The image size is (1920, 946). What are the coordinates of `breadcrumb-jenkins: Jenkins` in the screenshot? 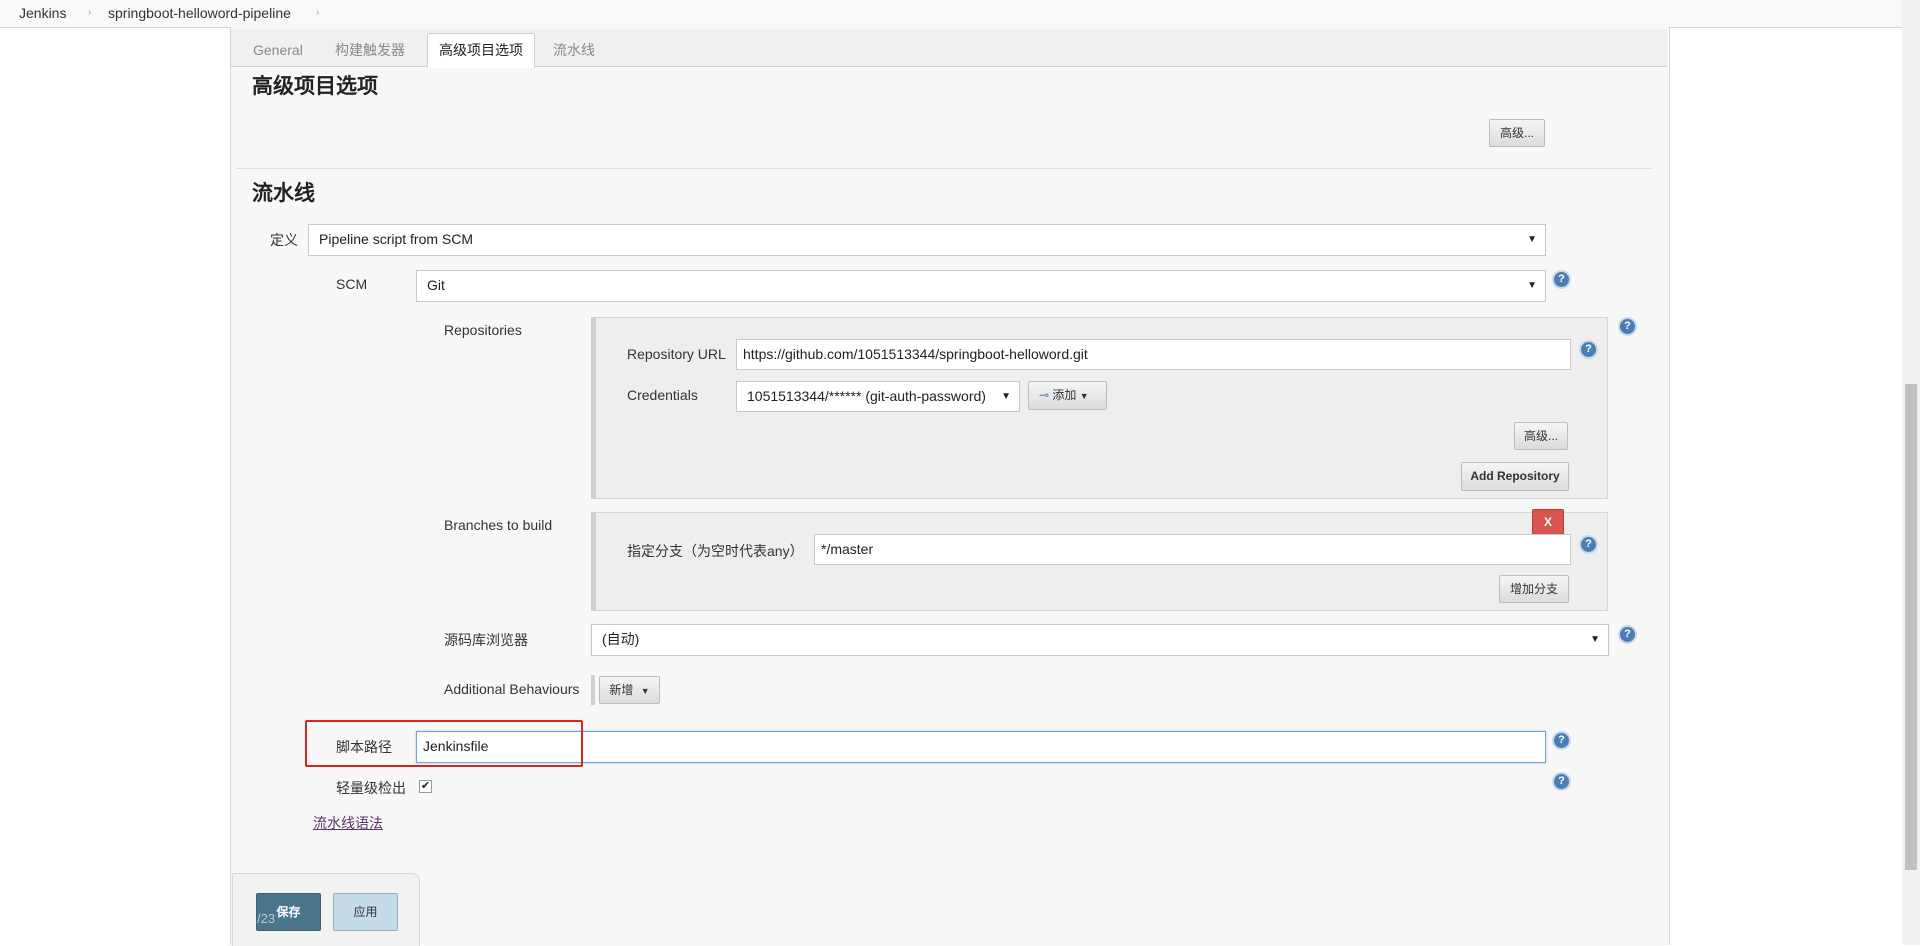 It's located at (42, 13).